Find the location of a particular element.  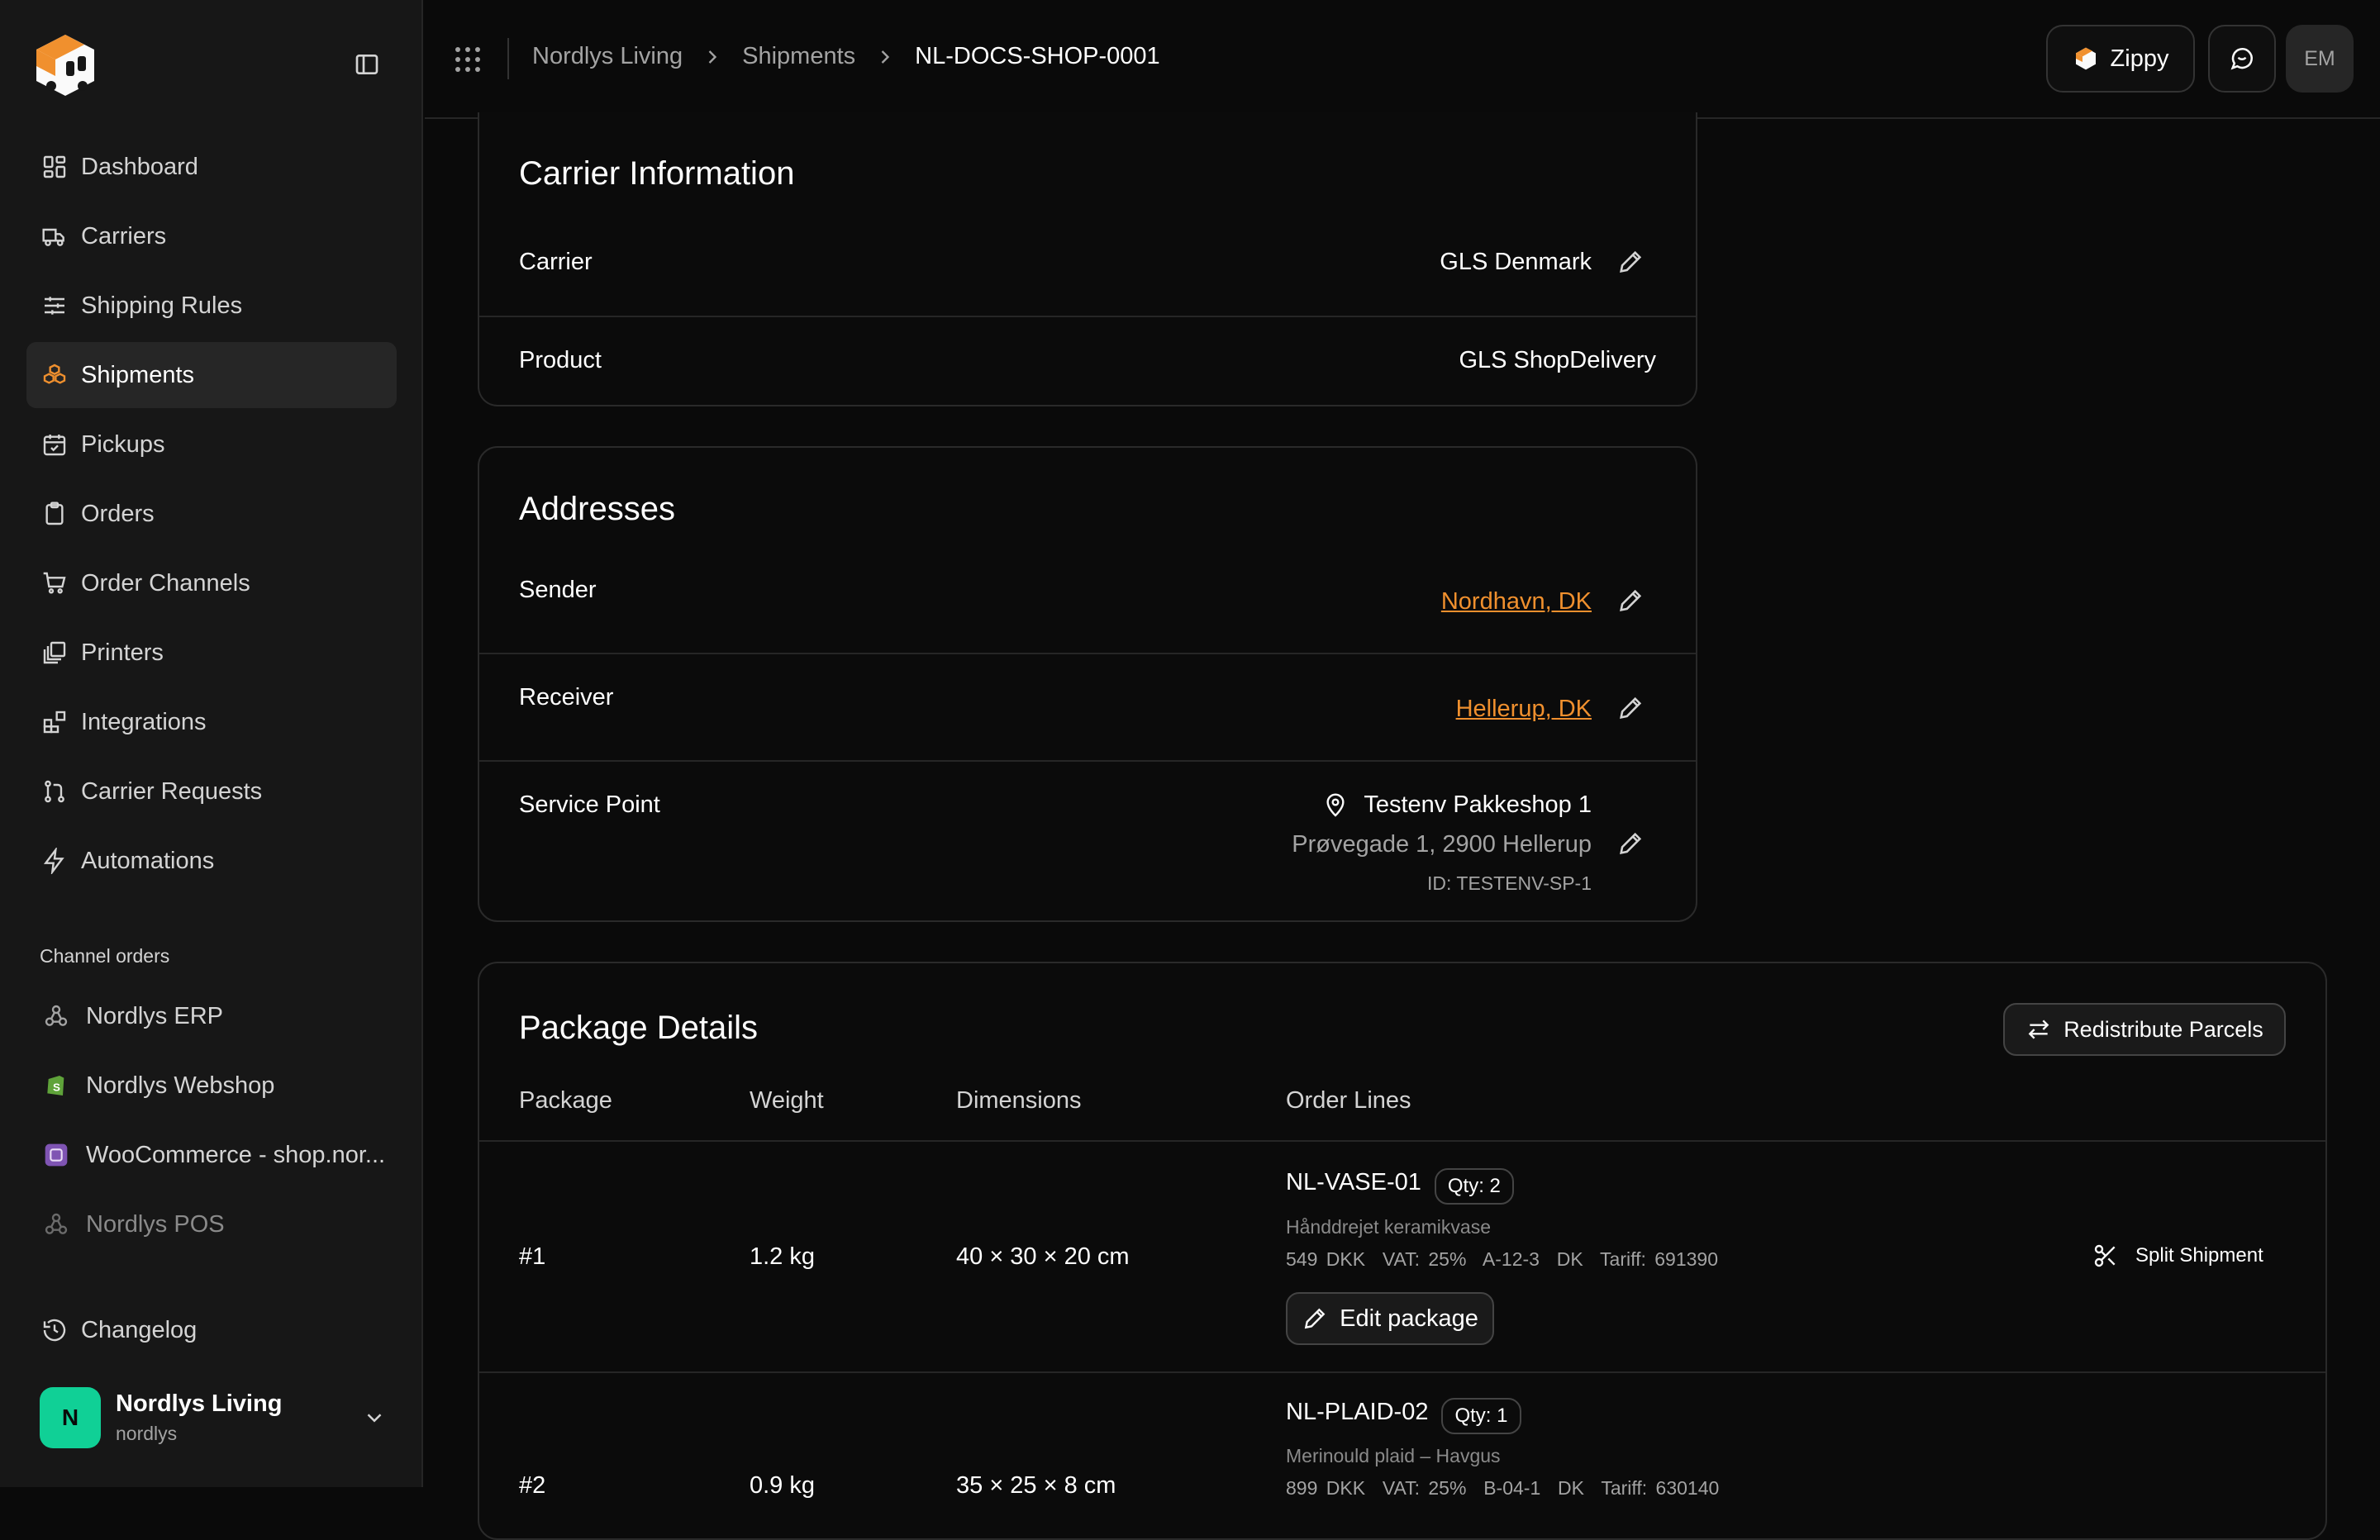

redistribute-label: Redistribute Parcels is located at coordinates (2163, 1029).